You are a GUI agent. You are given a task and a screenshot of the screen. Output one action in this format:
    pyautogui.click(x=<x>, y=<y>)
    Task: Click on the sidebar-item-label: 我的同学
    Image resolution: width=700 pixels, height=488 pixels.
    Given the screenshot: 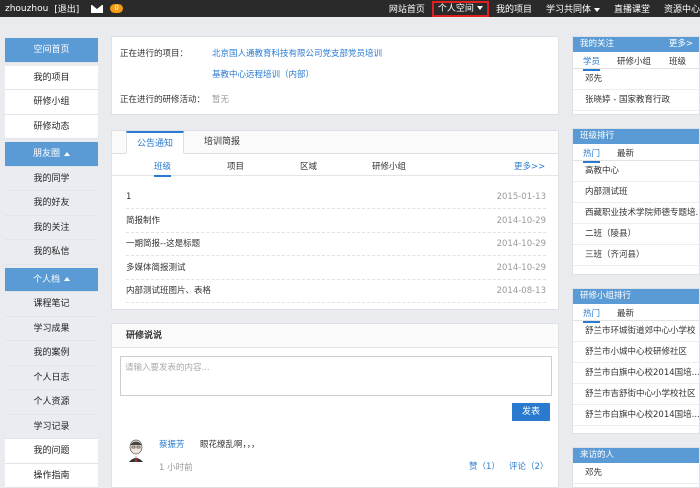 What is the action you would take?
    pyautogui.click(x=51, y=178)
    